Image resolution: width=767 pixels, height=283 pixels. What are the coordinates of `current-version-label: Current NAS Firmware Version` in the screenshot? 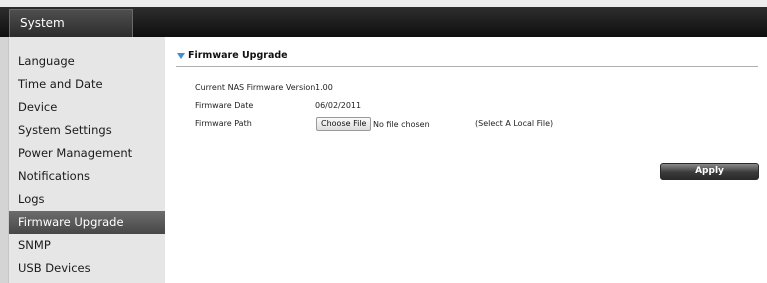 It's located at (255, 87).